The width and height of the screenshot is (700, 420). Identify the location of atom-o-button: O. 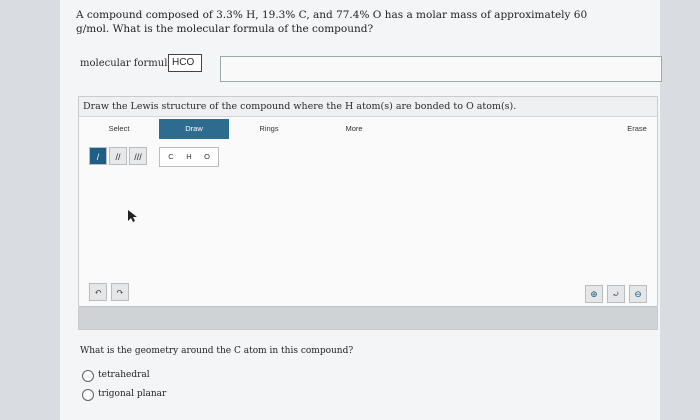
(207, 157).